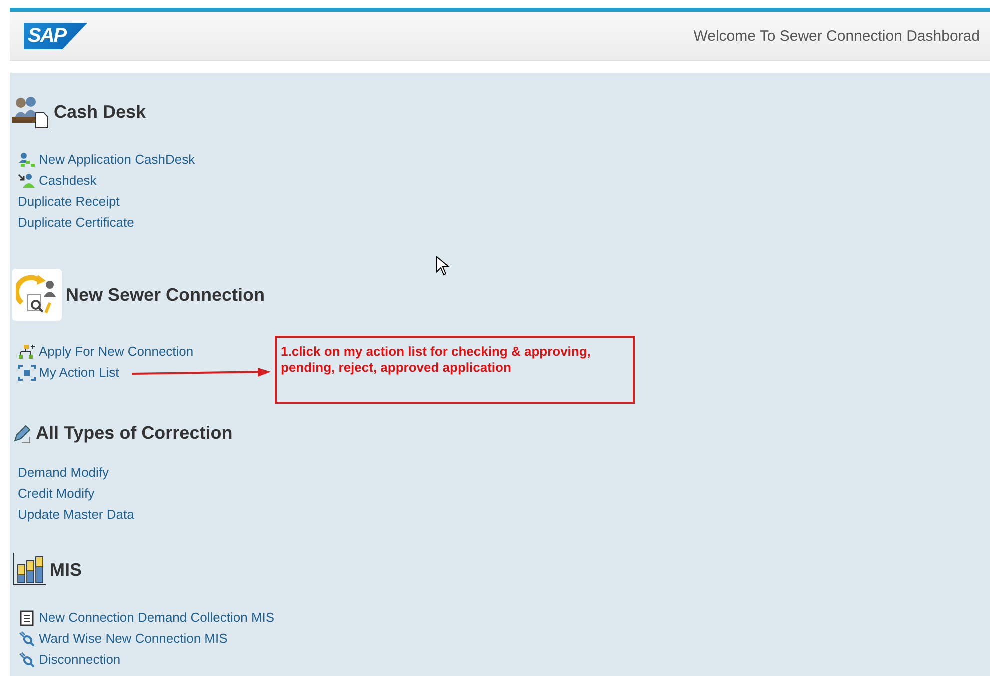 The image size is (990, 676). What do you see at coordinates (166, 295) in the screenshot?
I see `section-title: New Sewer Connection` at bounding box center [166, 295].